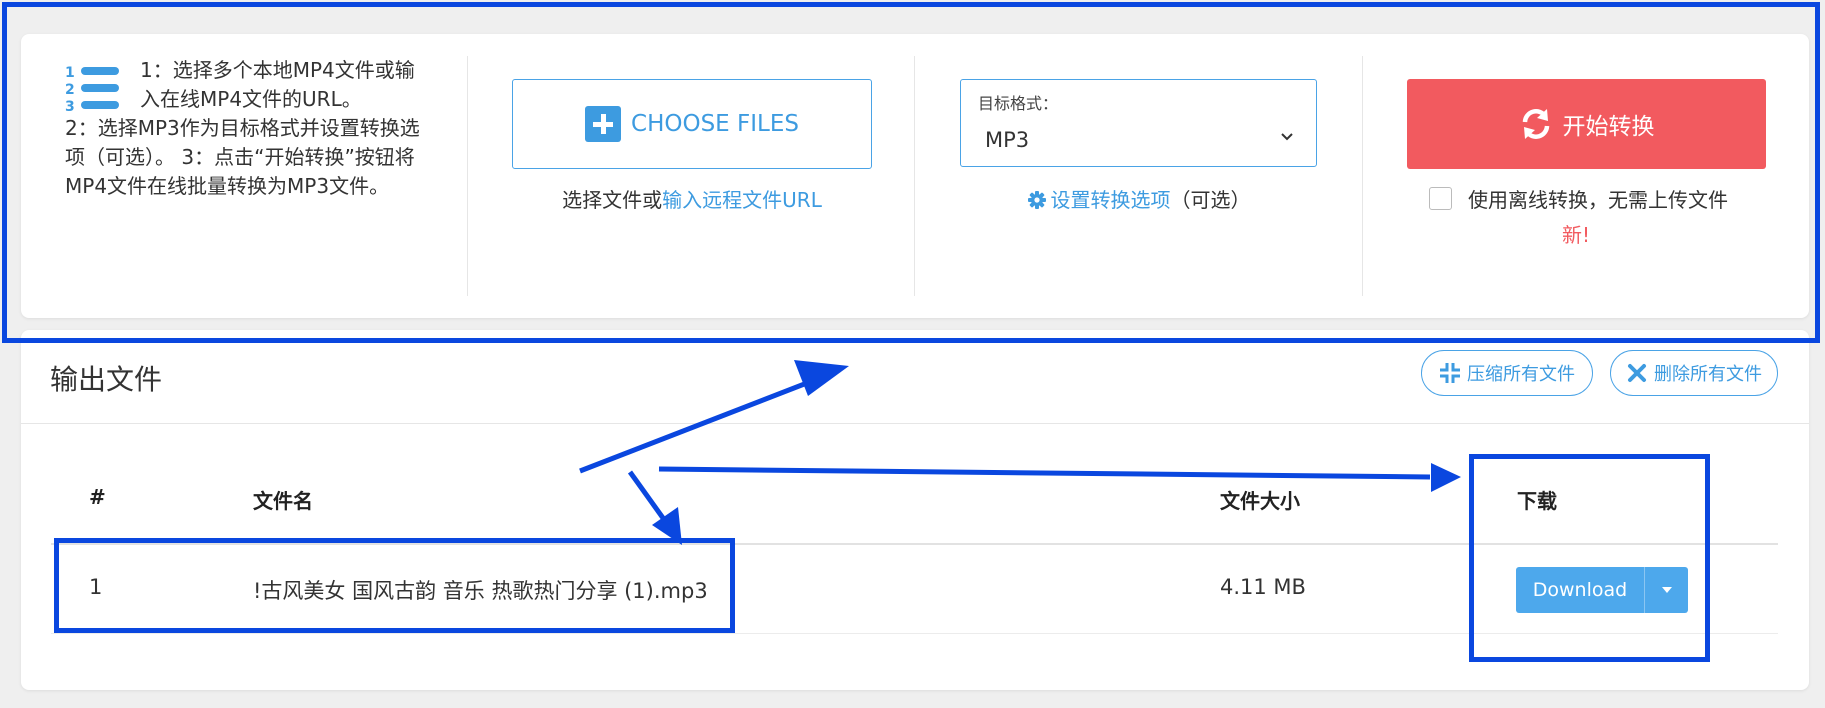 This screenshot has width=1825, height=708. Describe the element at coordinates (106, 379) in the screenshot. I see `output-files-title: 输出文件` at that location.